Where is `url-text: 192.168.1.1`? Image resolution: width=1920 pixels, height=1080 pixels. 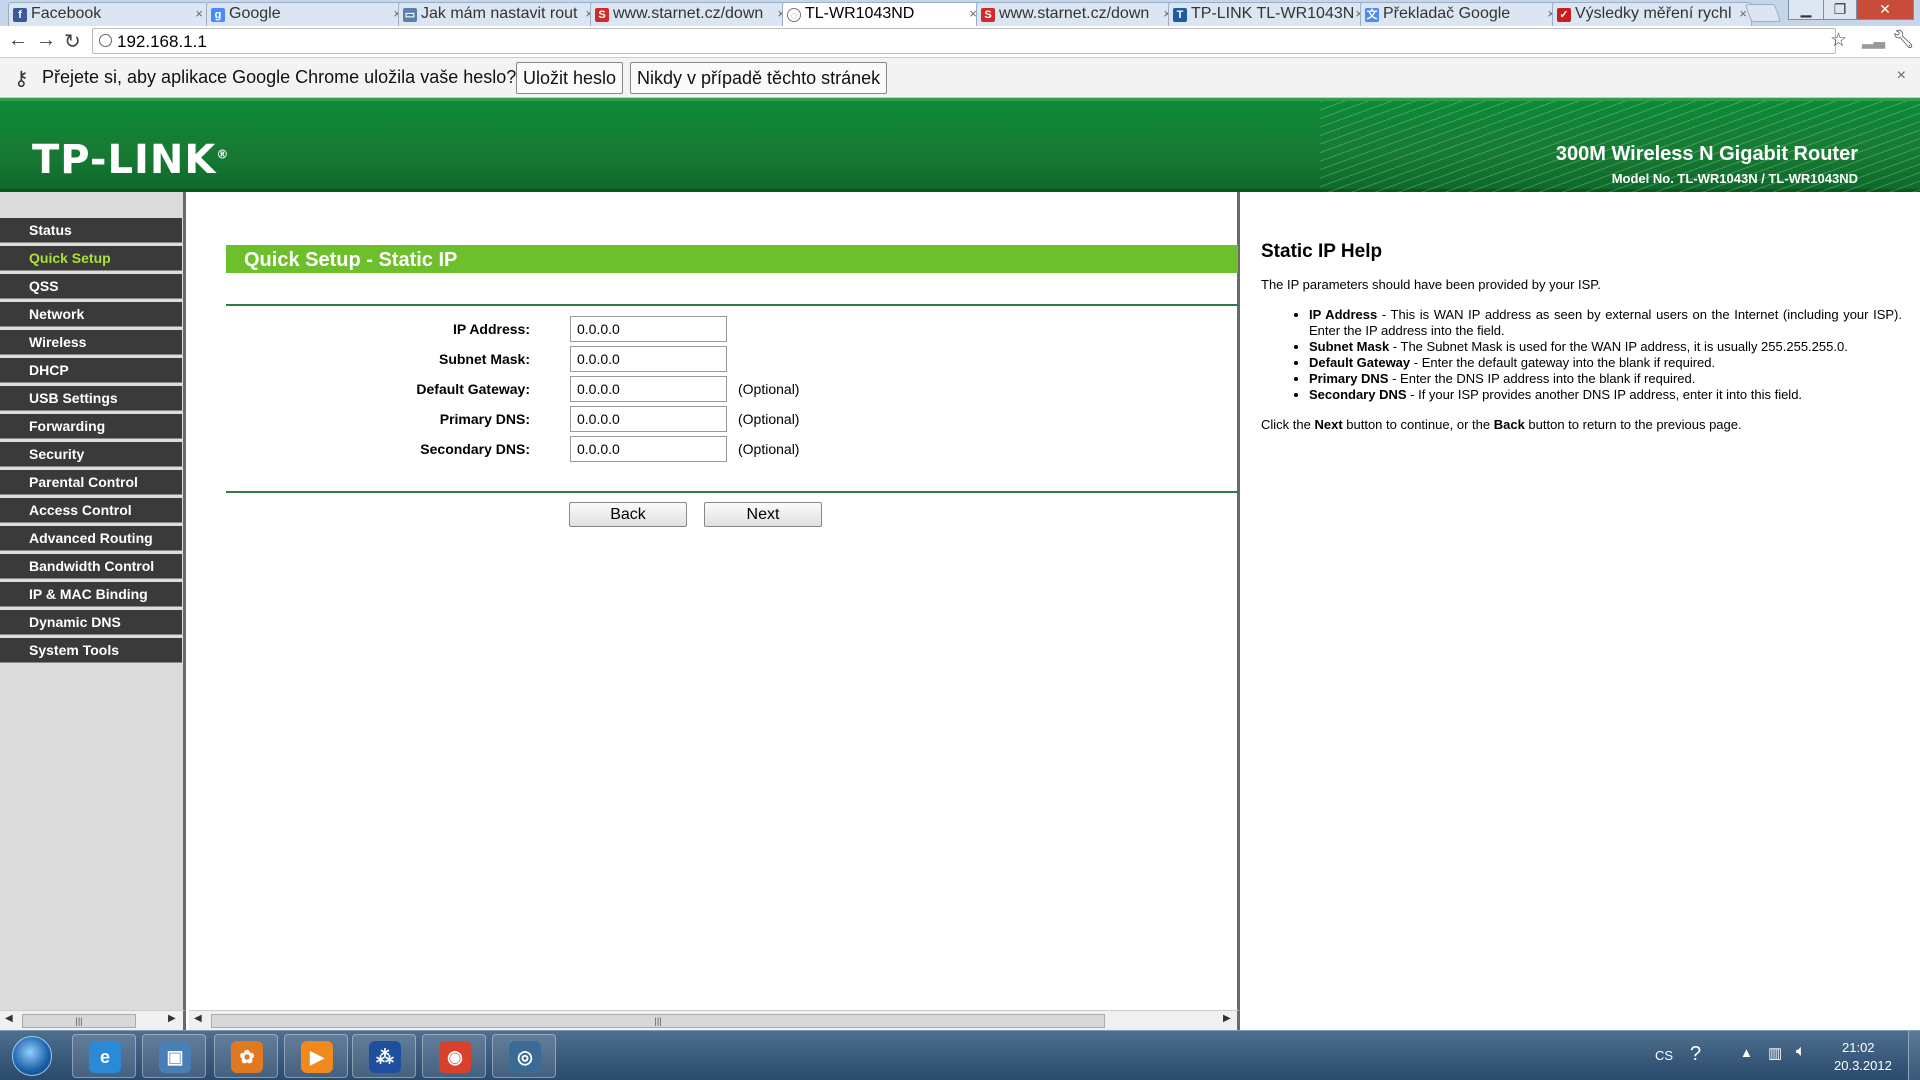
url-text: 192.168.1.1 is located at coordinates (162, 41).